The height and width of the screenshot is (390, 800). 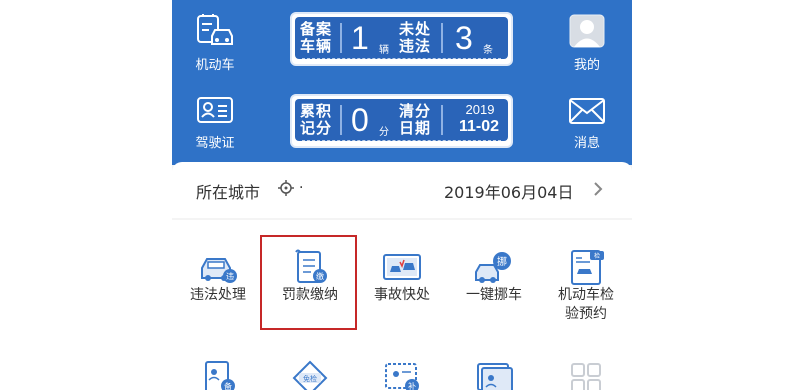 What do you see at coordinates (415, 111) in the screenshot?
I see `clear-date-label-1: 清分` at bounding box center [415, 111].